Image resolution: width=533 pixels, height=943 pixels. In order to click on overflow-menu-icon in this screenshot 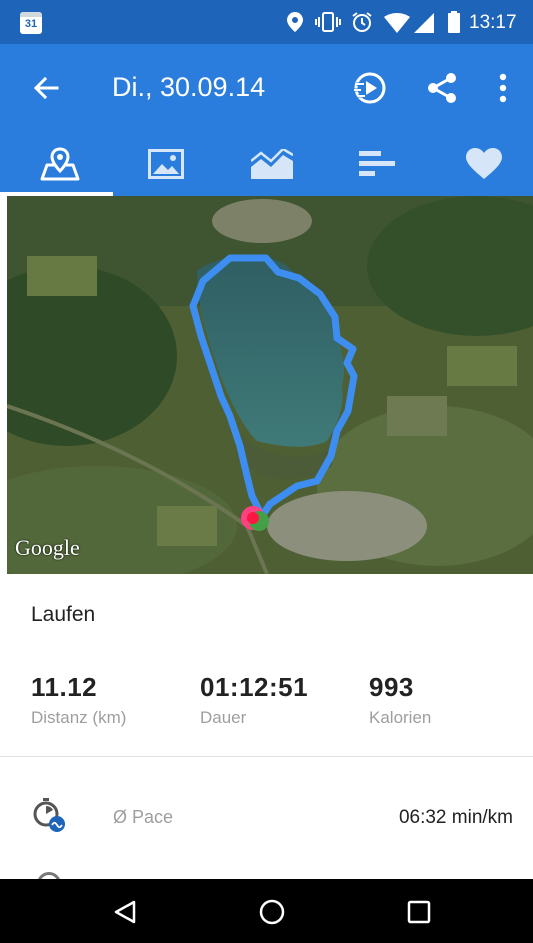, I will do `click(503, 88)`.